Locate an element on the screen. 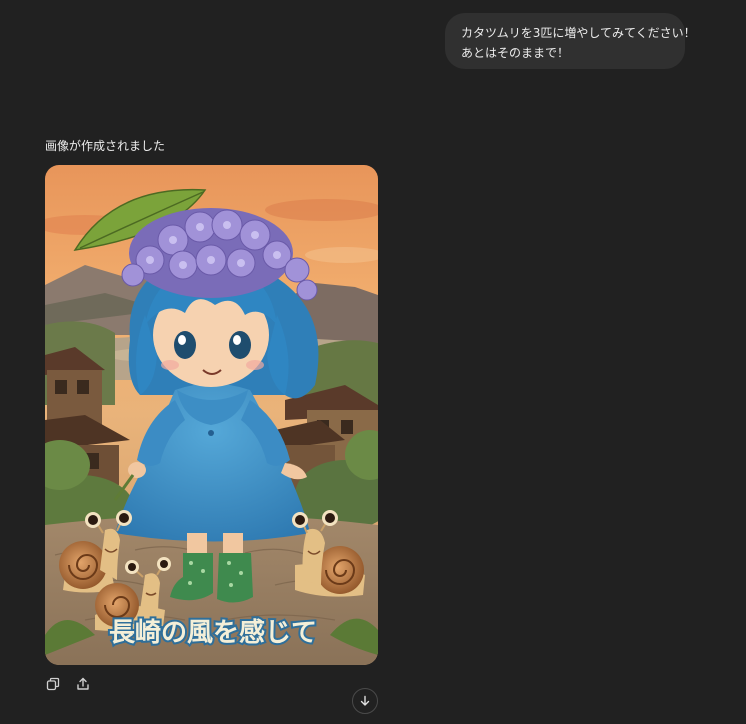 The height and width of the screenshot is (724, 746). arrow-down-icon is located at coordinates (365, 700).